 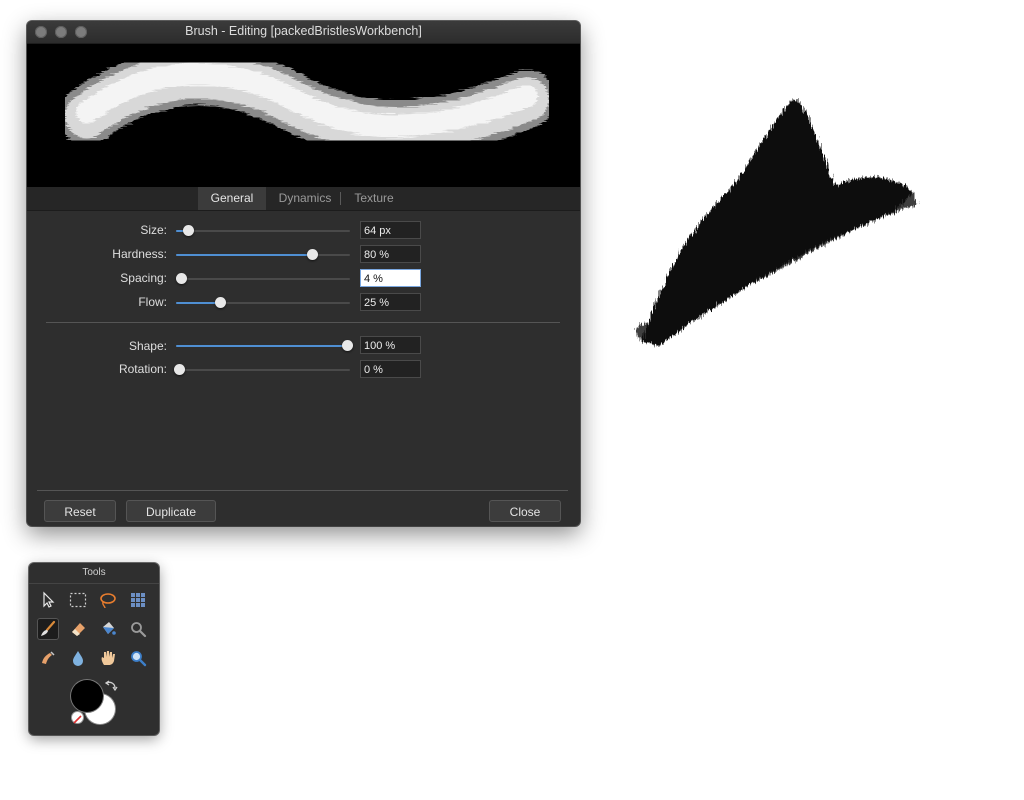 What do you see at coordinates (180, 369) in the screenshot?
I see `rotation-slider-thumb` at bounding box center [180, 369].